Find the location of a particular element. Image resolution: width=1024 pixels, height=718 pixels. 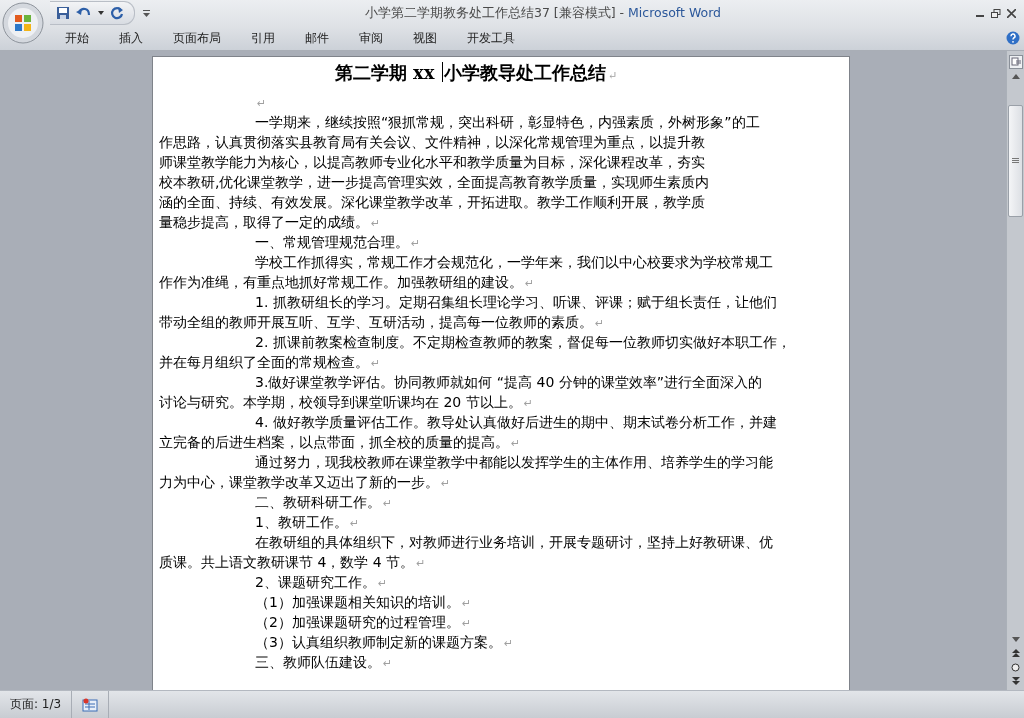

paragraph: 一、常规管理规范合理。↵ is located at coordinates (338, 242).